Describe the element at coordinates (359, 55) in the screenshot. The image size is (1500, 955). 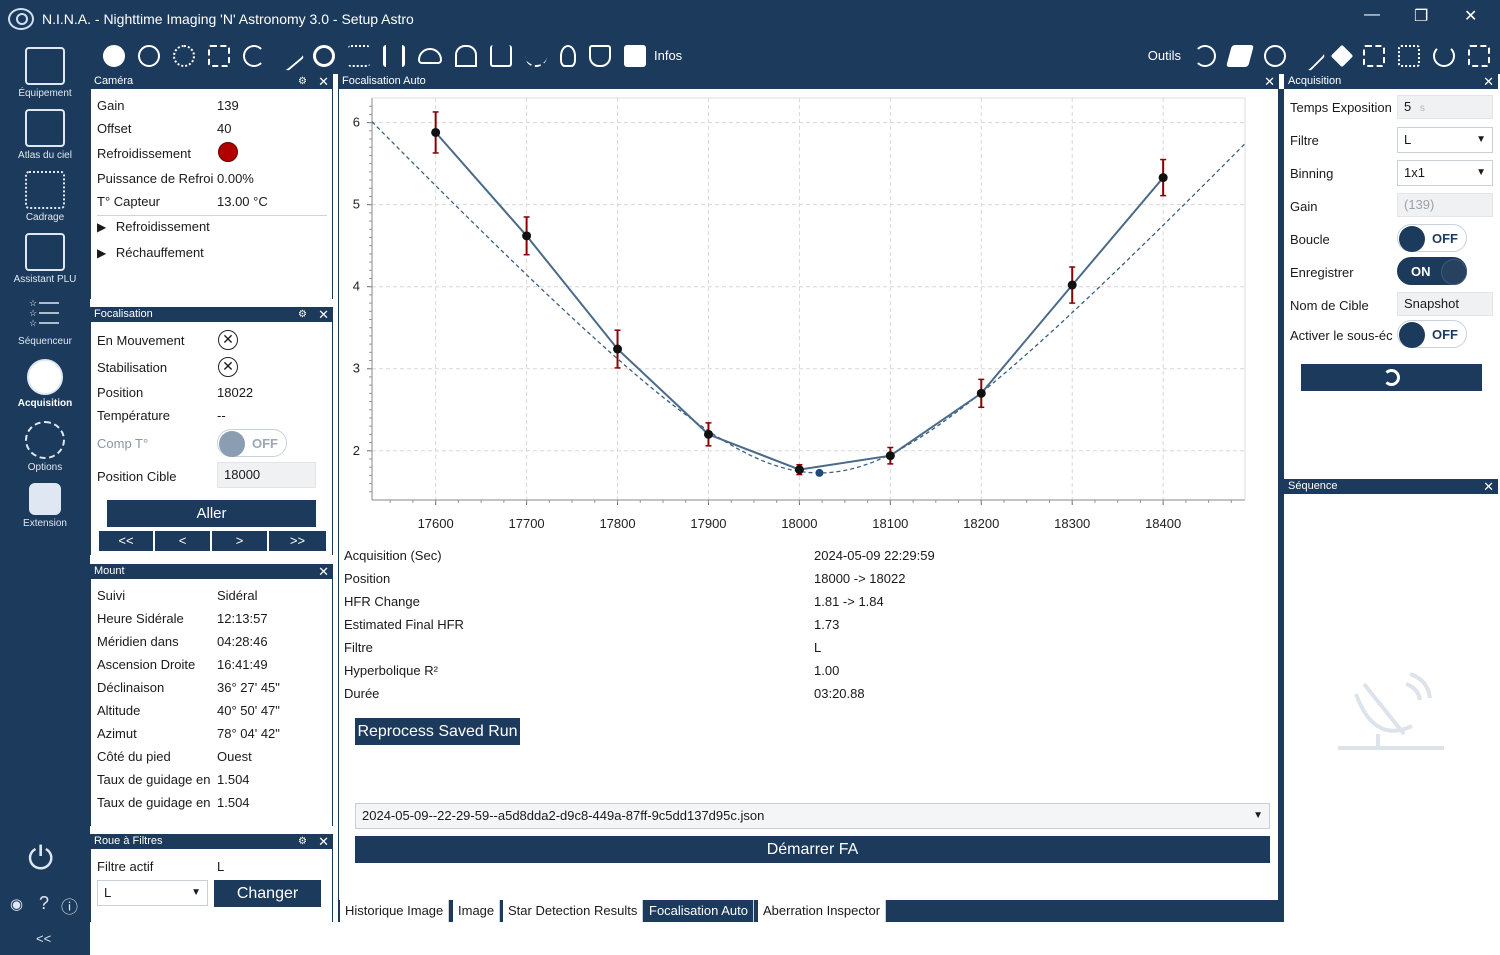
I see `sequence-list-icon` at that location.